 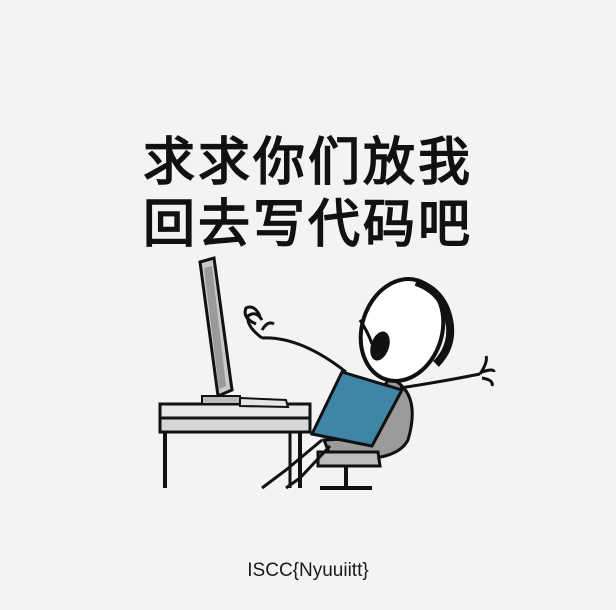 What do you see at coordinates (244, 332) in the screenshot?
I see `monitor` at bounding box center [244, 332].